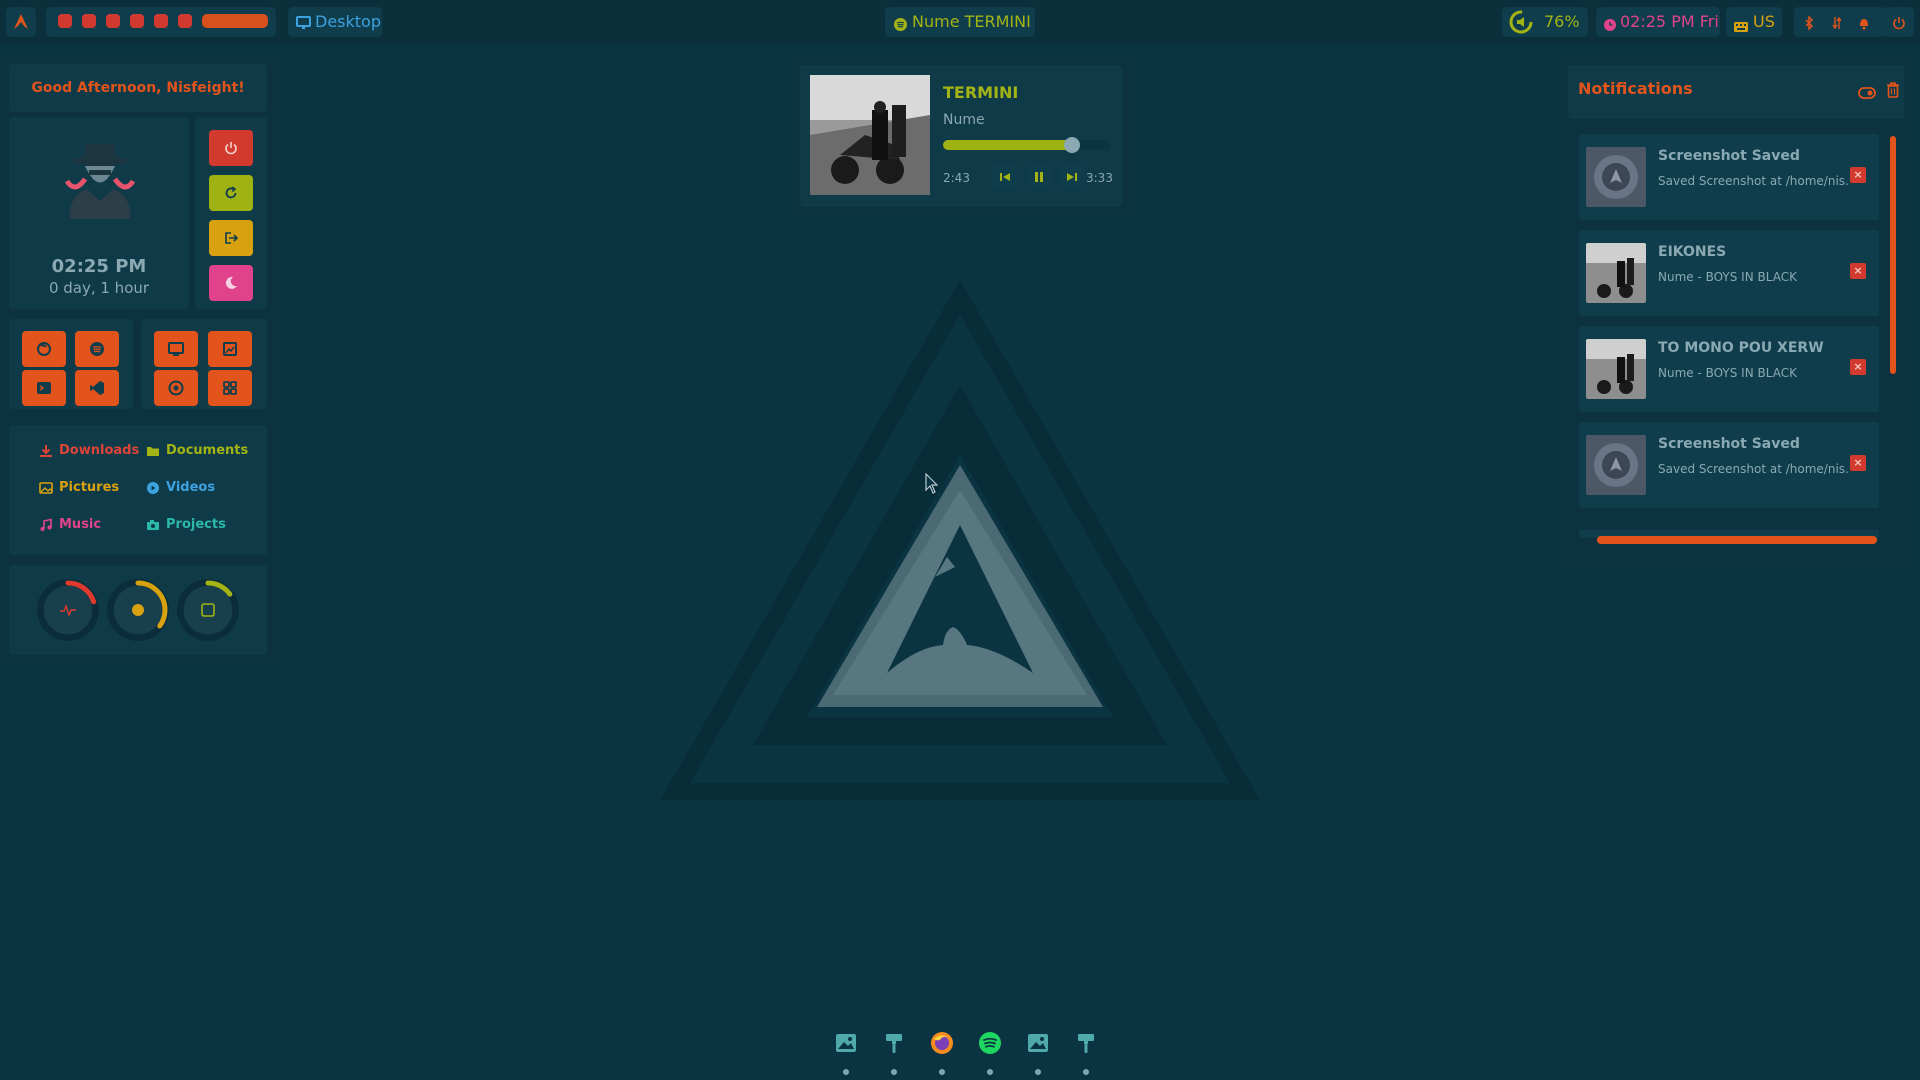  What do you see at coordinates (1737, 540) in the screenshot?
I see `horizontal-scrollbar` at bounding box center [1737, 540].